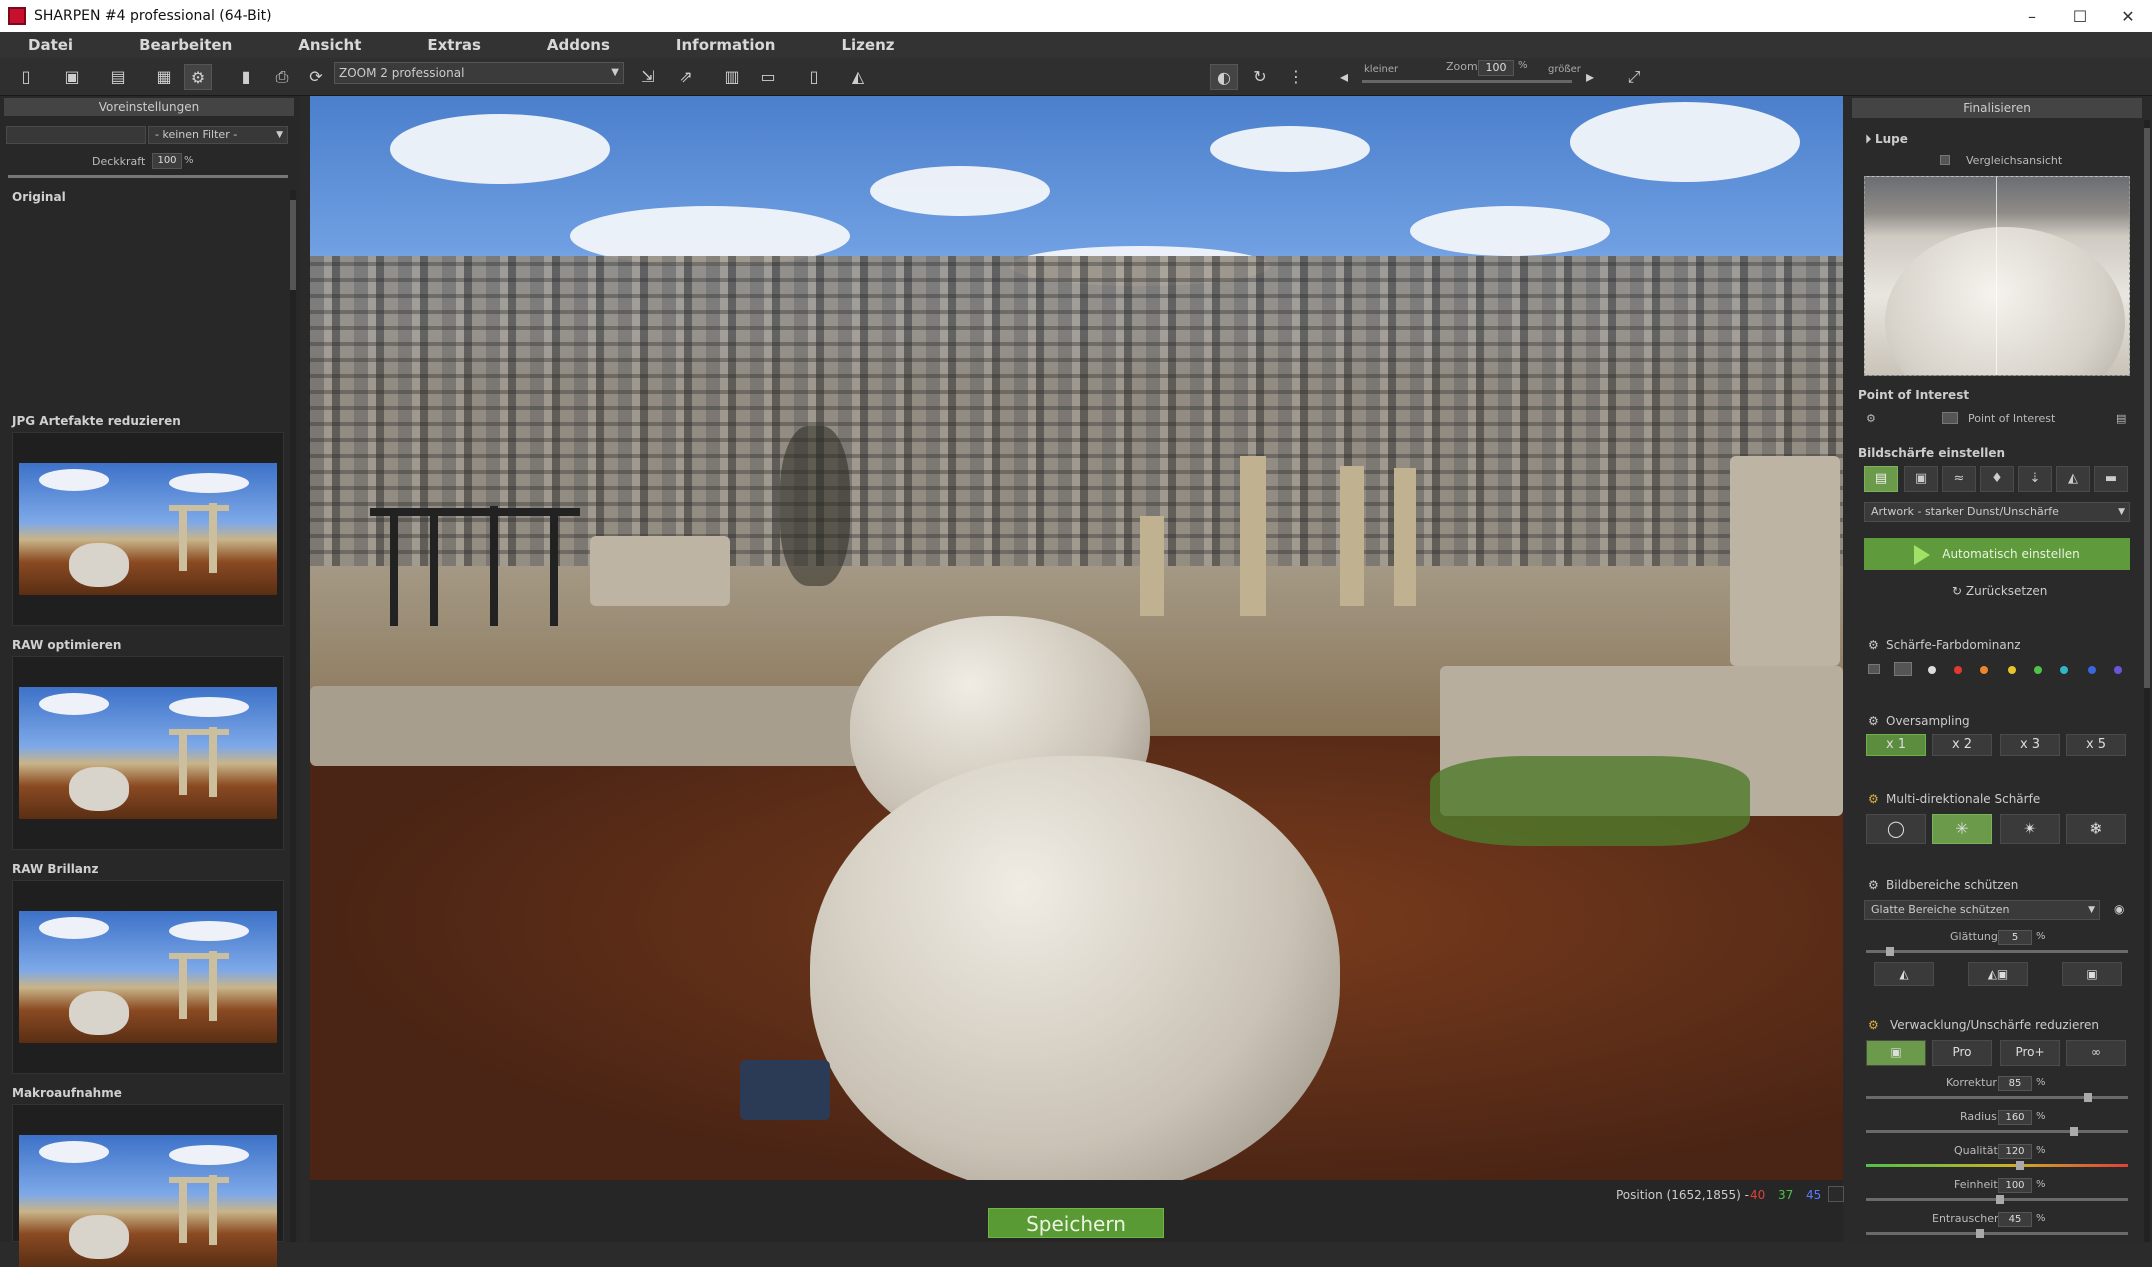 This screenshot has width=2152, height=1267. I want to click on save-button: Speichern, so click(1076, 1223).